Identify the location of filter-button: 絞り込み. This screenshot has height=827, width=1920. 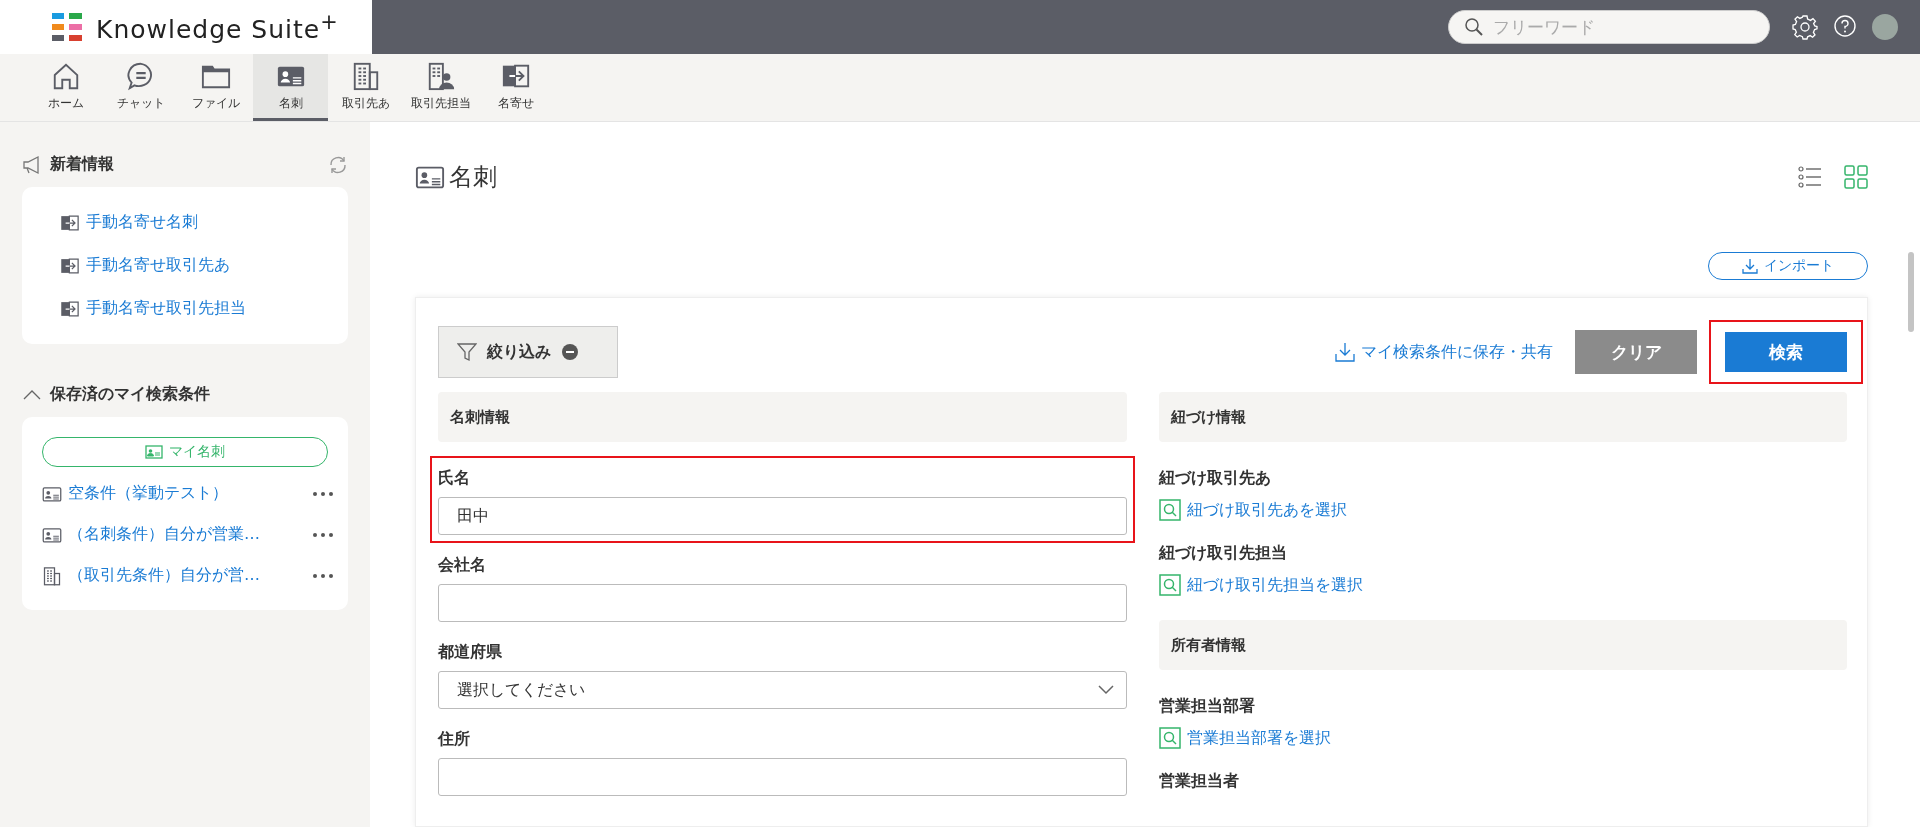
(528, 352).